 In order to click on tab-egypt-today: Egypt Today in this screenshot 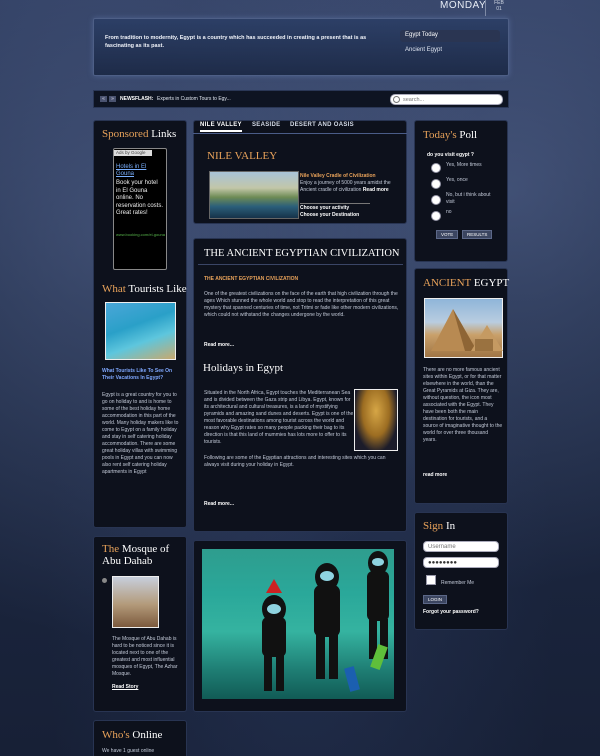, I will do `click(450, 36)`.